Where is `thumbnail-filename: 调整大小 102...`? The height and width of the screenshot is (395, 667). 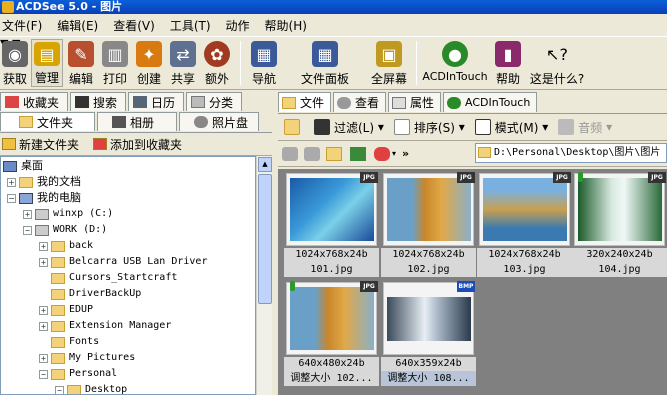 thumbnail-filename: 调整大小 102... is located at coordinates (331, 378).